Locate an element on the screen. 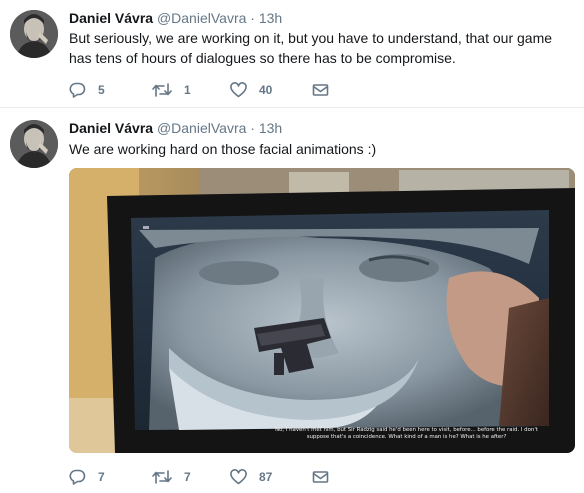  retweet-count: 1 is located at coordinates (187, 90).